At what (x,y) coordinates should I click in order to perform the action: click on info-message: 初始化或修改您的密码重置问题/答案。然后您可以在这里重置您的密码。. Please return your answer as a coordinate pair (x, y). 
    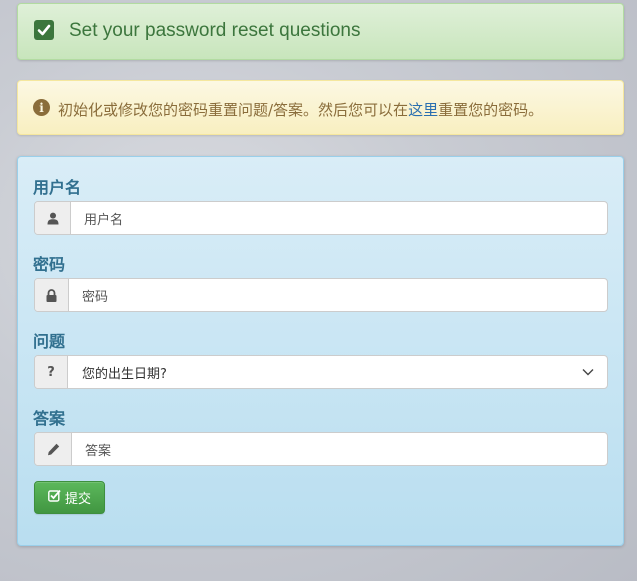
    Looking at the image, I should click on (300, 109).